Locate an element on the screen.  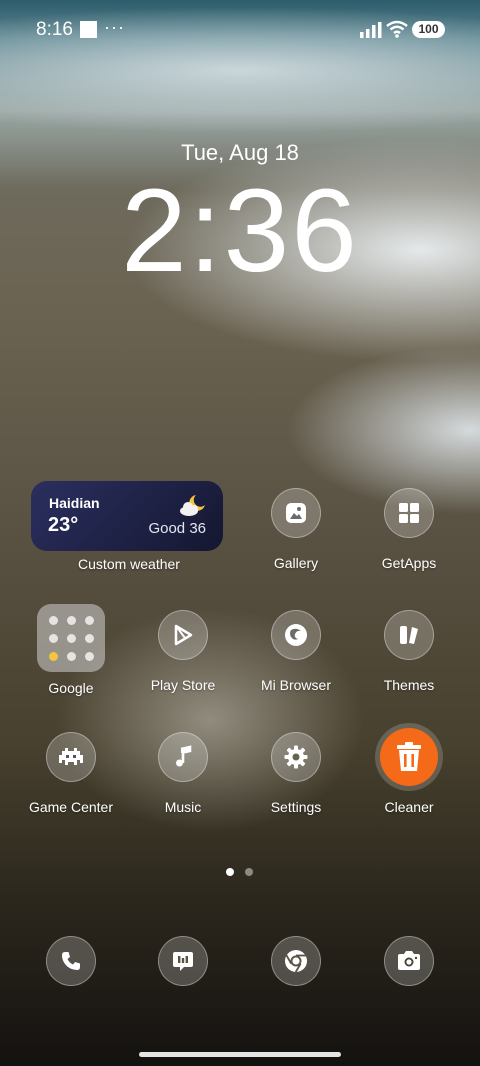
app-label-game-center: Game Center is located at coordinates (71, 807).